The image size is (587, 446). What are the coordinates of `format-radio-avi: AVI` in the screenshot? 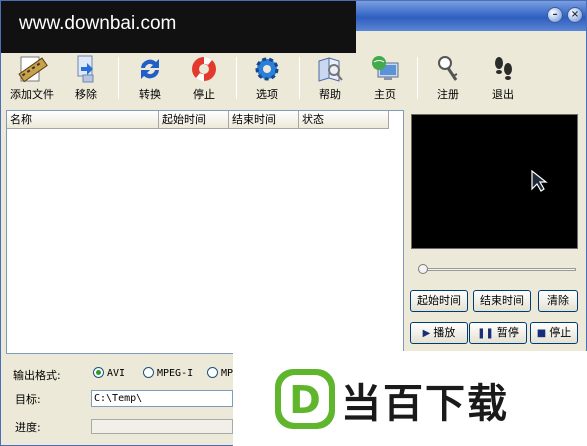 It's located at (109, 373).